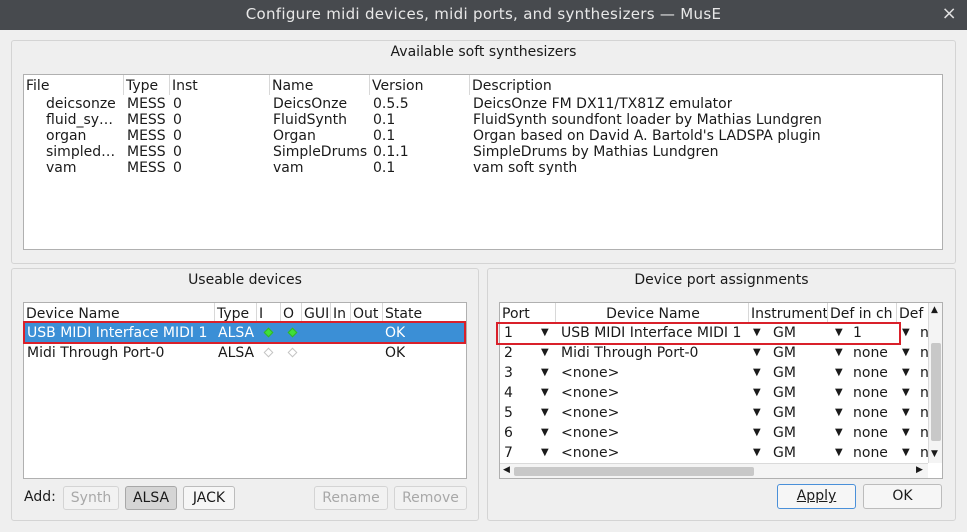 This screenshot has width=967, height=532. What do you see at coordinates (74, 85) in the screenshot?
I see `col-file-header: File` at bounding box center [74, 85].